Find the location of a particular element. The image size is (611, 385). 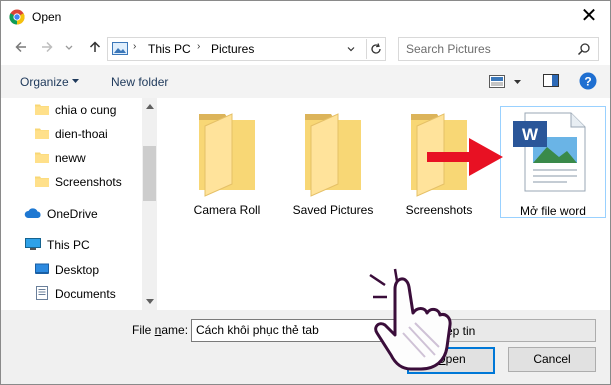

word-document-icon: W is located at coordinates (549, 152).